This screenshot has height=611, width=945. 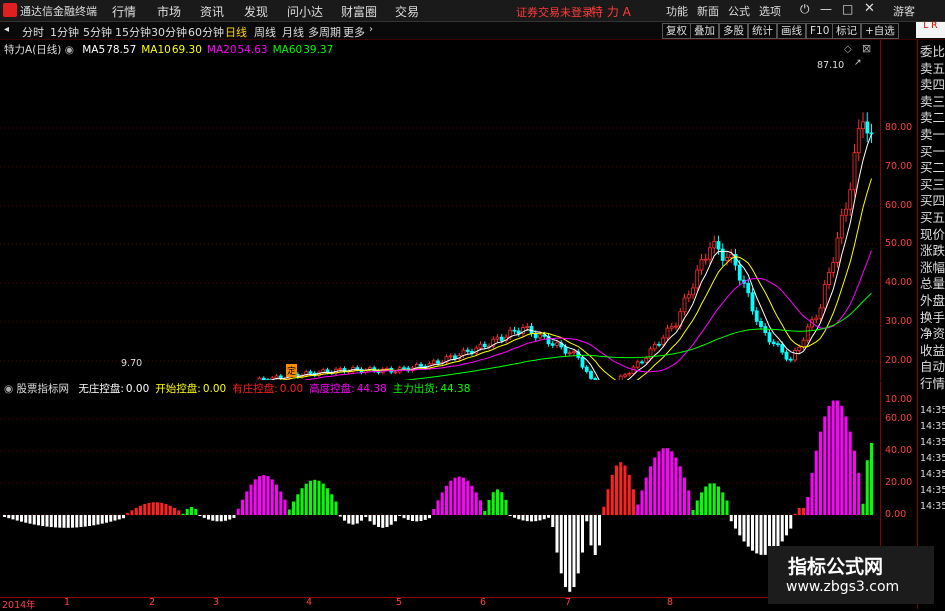 What do you see at coordinates (932, 251) in the screenshot?
I see `side-item-12: 涨跌` at bounding box center [932, 251].